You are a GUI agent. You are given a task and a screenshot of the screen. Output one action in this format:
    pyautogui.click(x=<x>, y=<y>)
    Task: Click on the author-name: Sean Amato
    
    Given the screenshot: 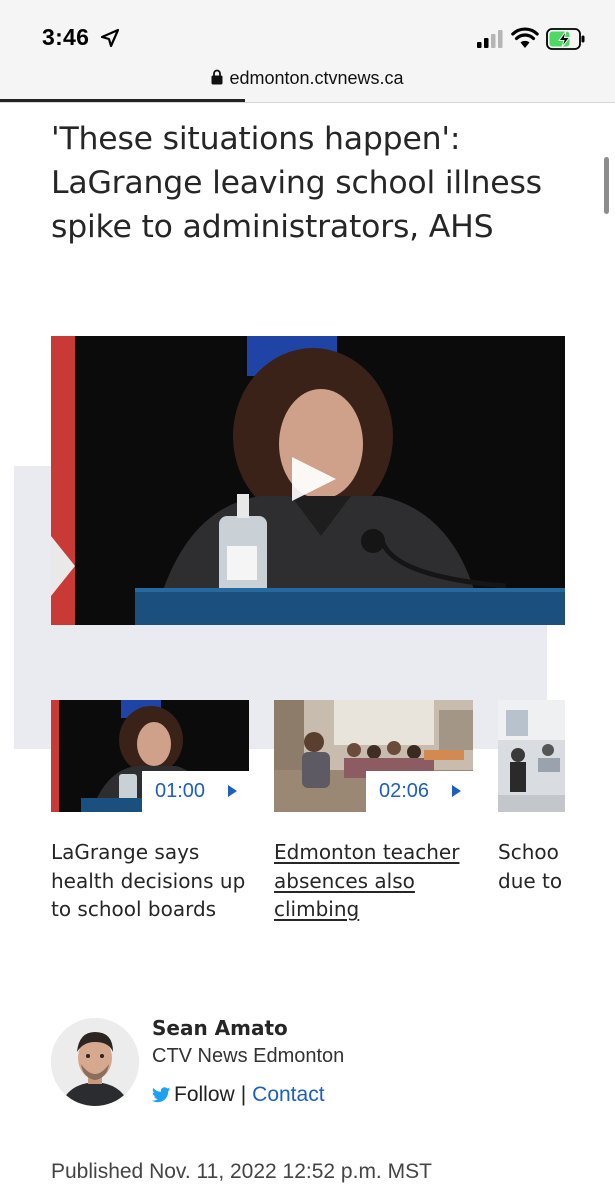 What is the action you would take?
    pyautogui.click(x=220, y=1028)
    